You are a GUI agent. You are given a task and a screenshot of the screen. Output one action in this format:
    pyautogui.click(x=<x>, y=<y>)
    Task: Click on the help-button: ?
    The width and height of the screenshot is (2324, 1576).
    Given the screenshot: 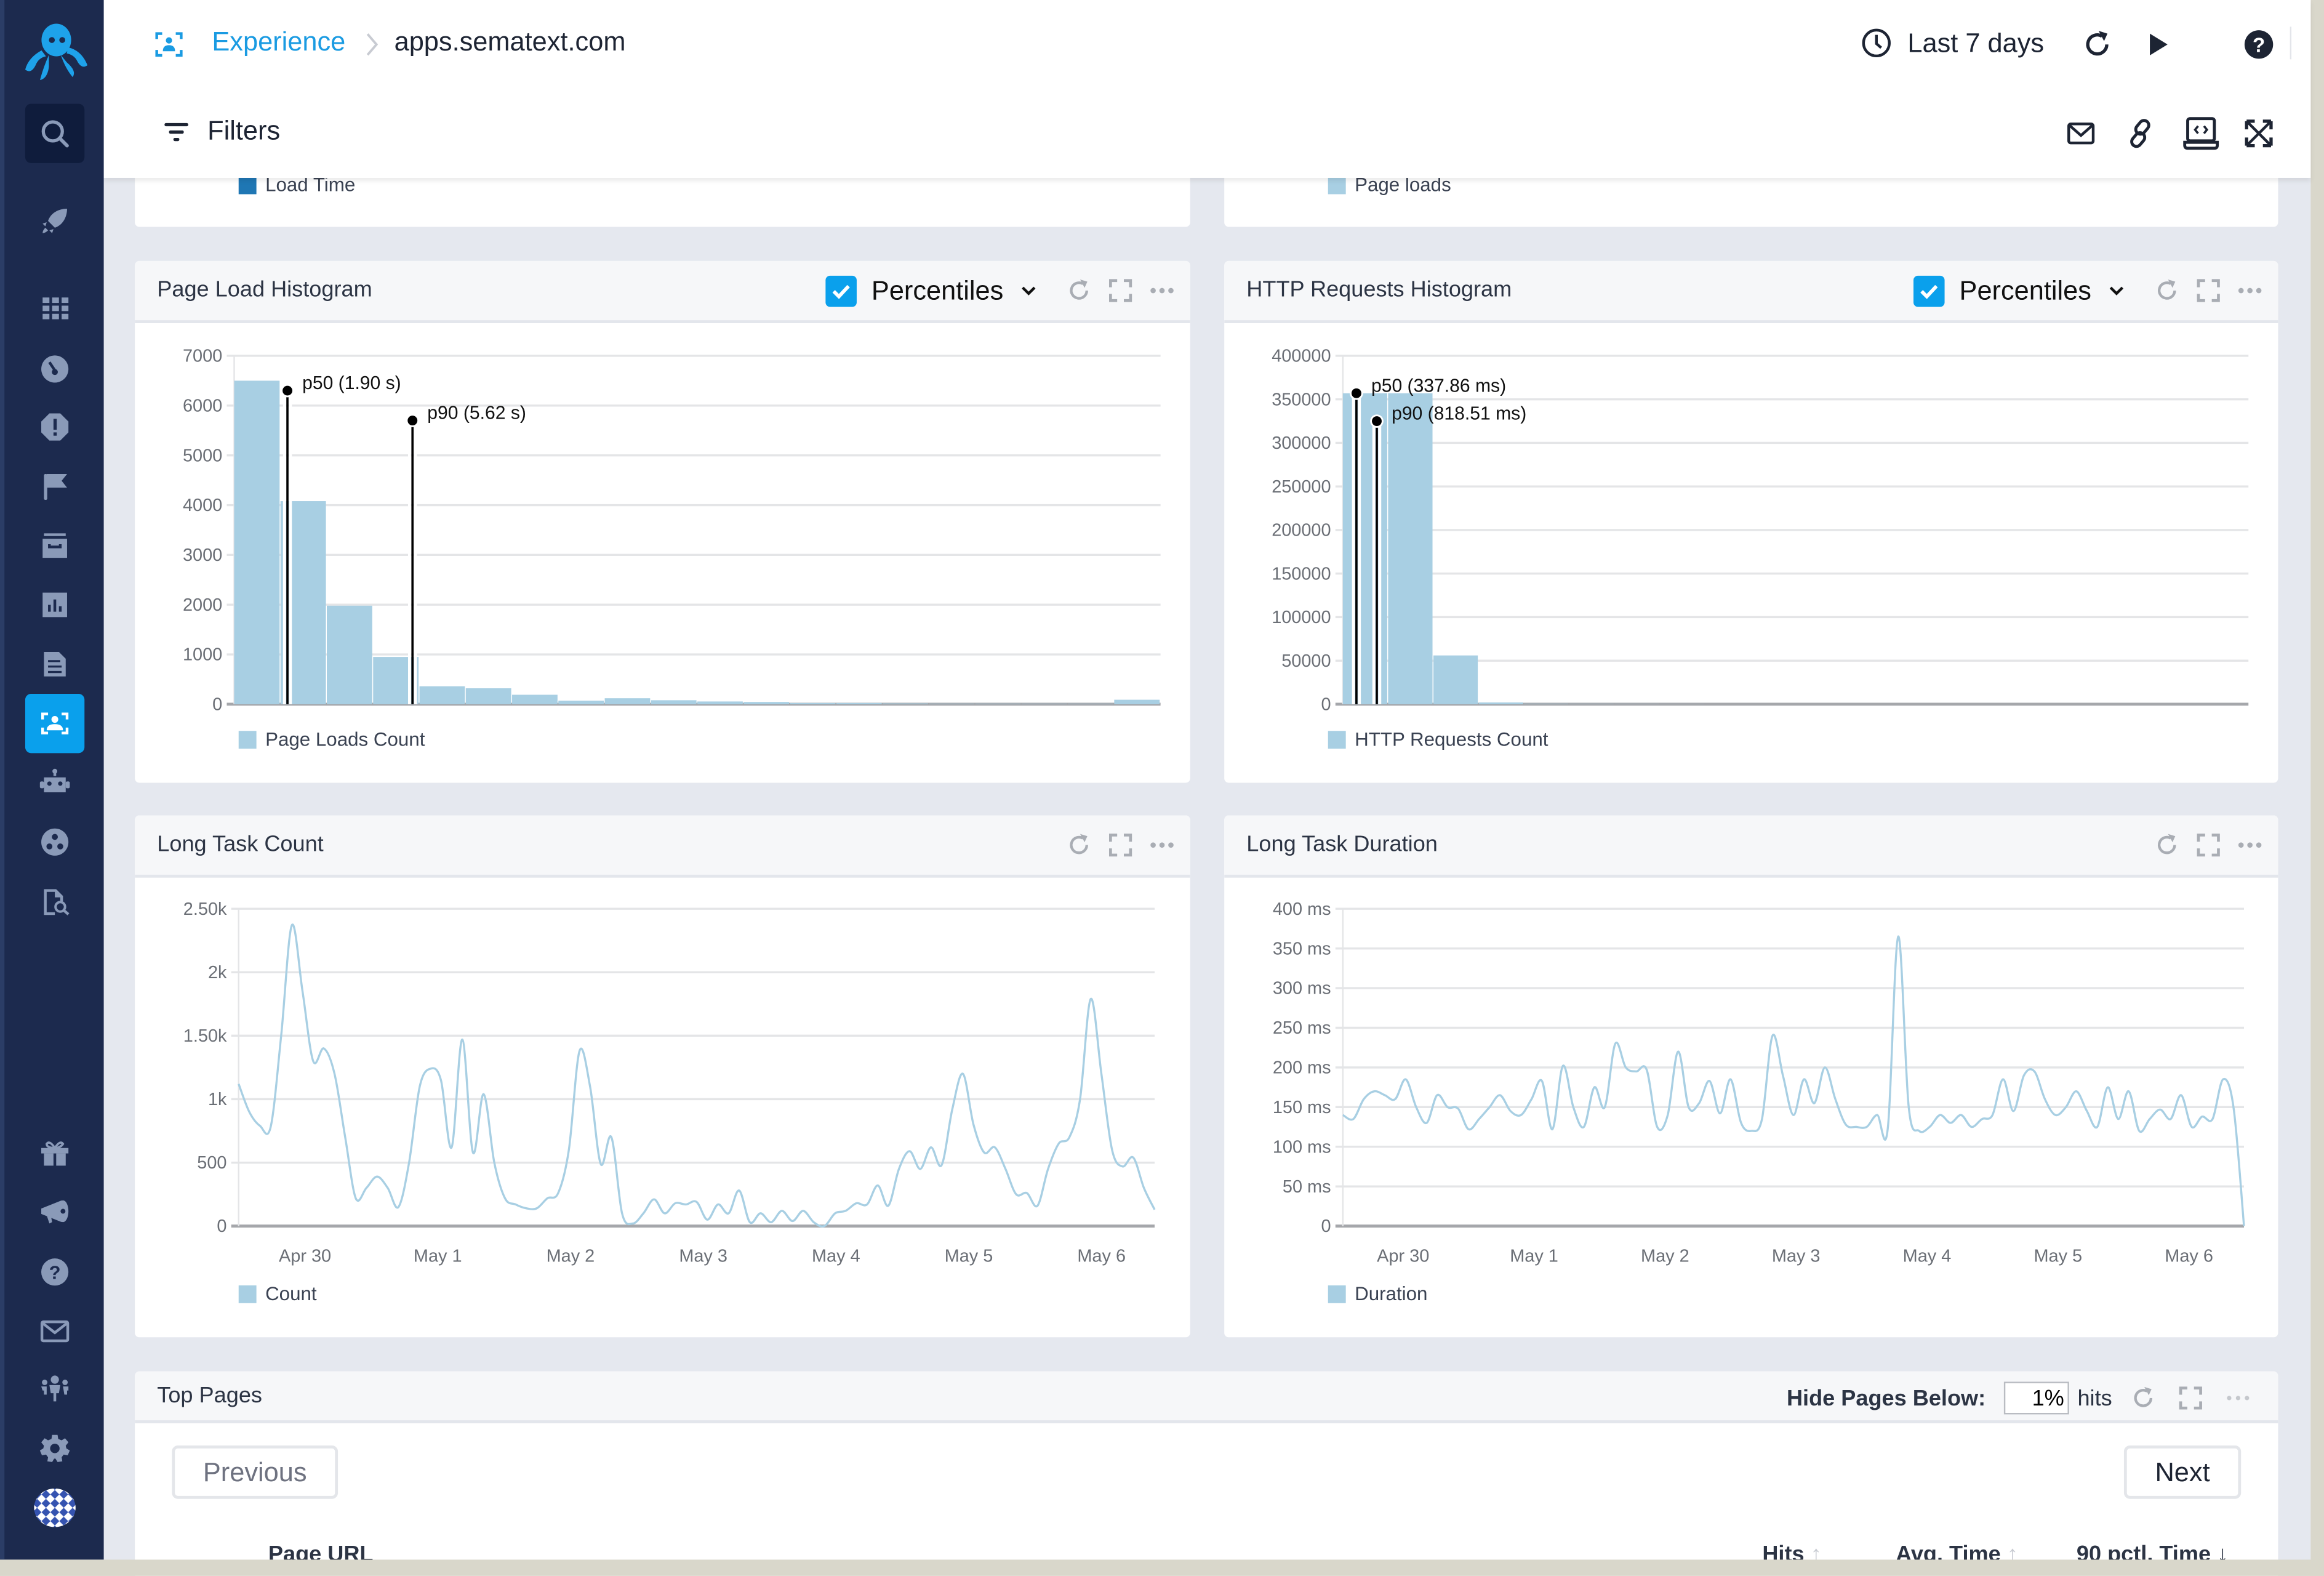 What is the action you would take?
    pyautogui.click(x=2259, y=44)
    